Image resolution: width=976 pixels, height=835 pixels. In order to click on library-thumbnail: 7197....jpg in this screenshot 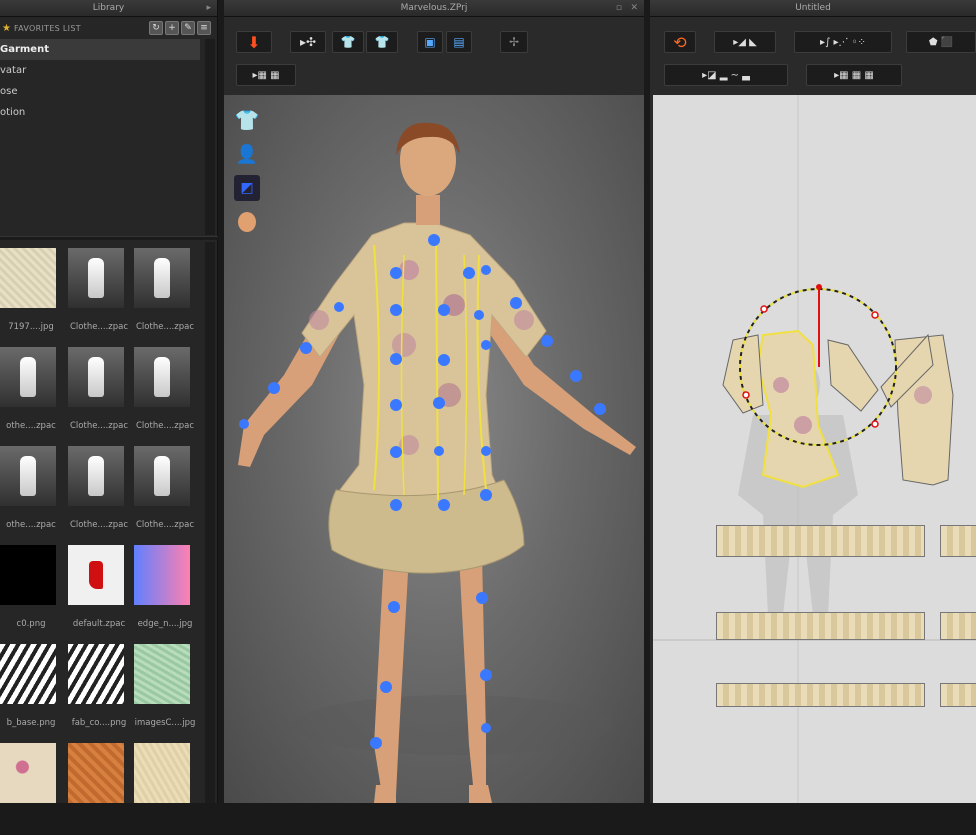, I will do `click(33, 291)`.